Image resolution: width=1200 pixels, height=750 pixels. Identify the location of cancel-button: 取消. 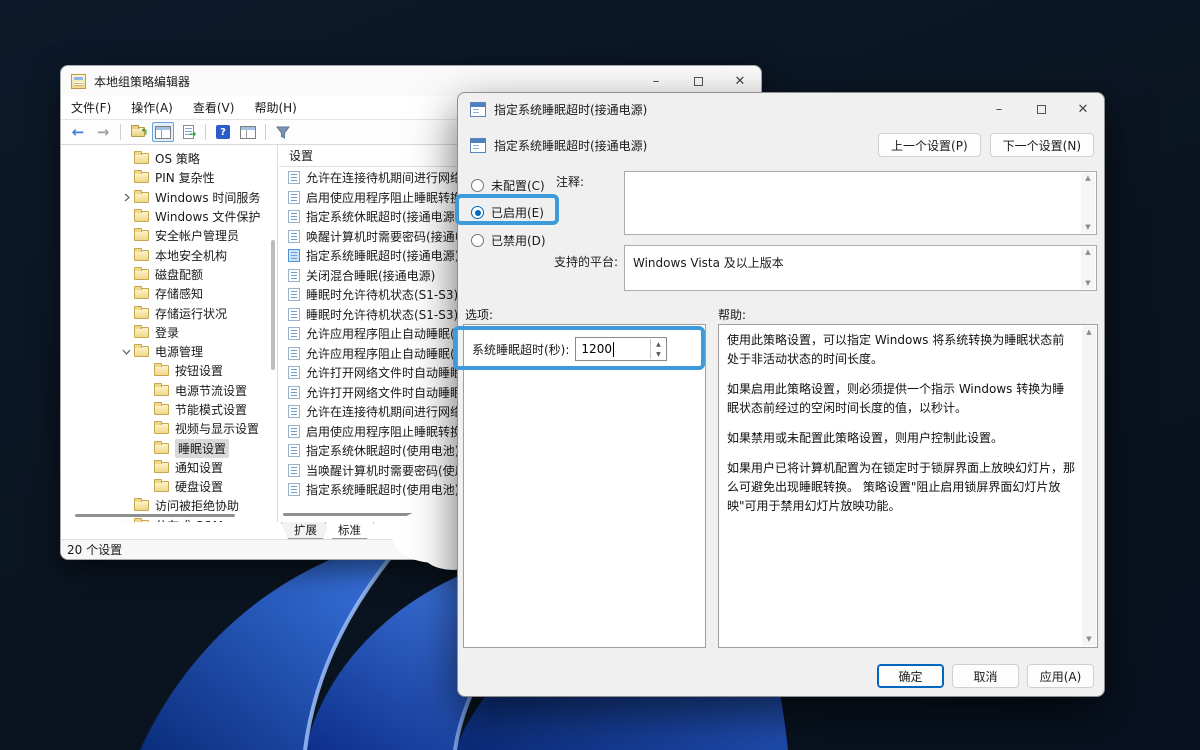
(985, 676).